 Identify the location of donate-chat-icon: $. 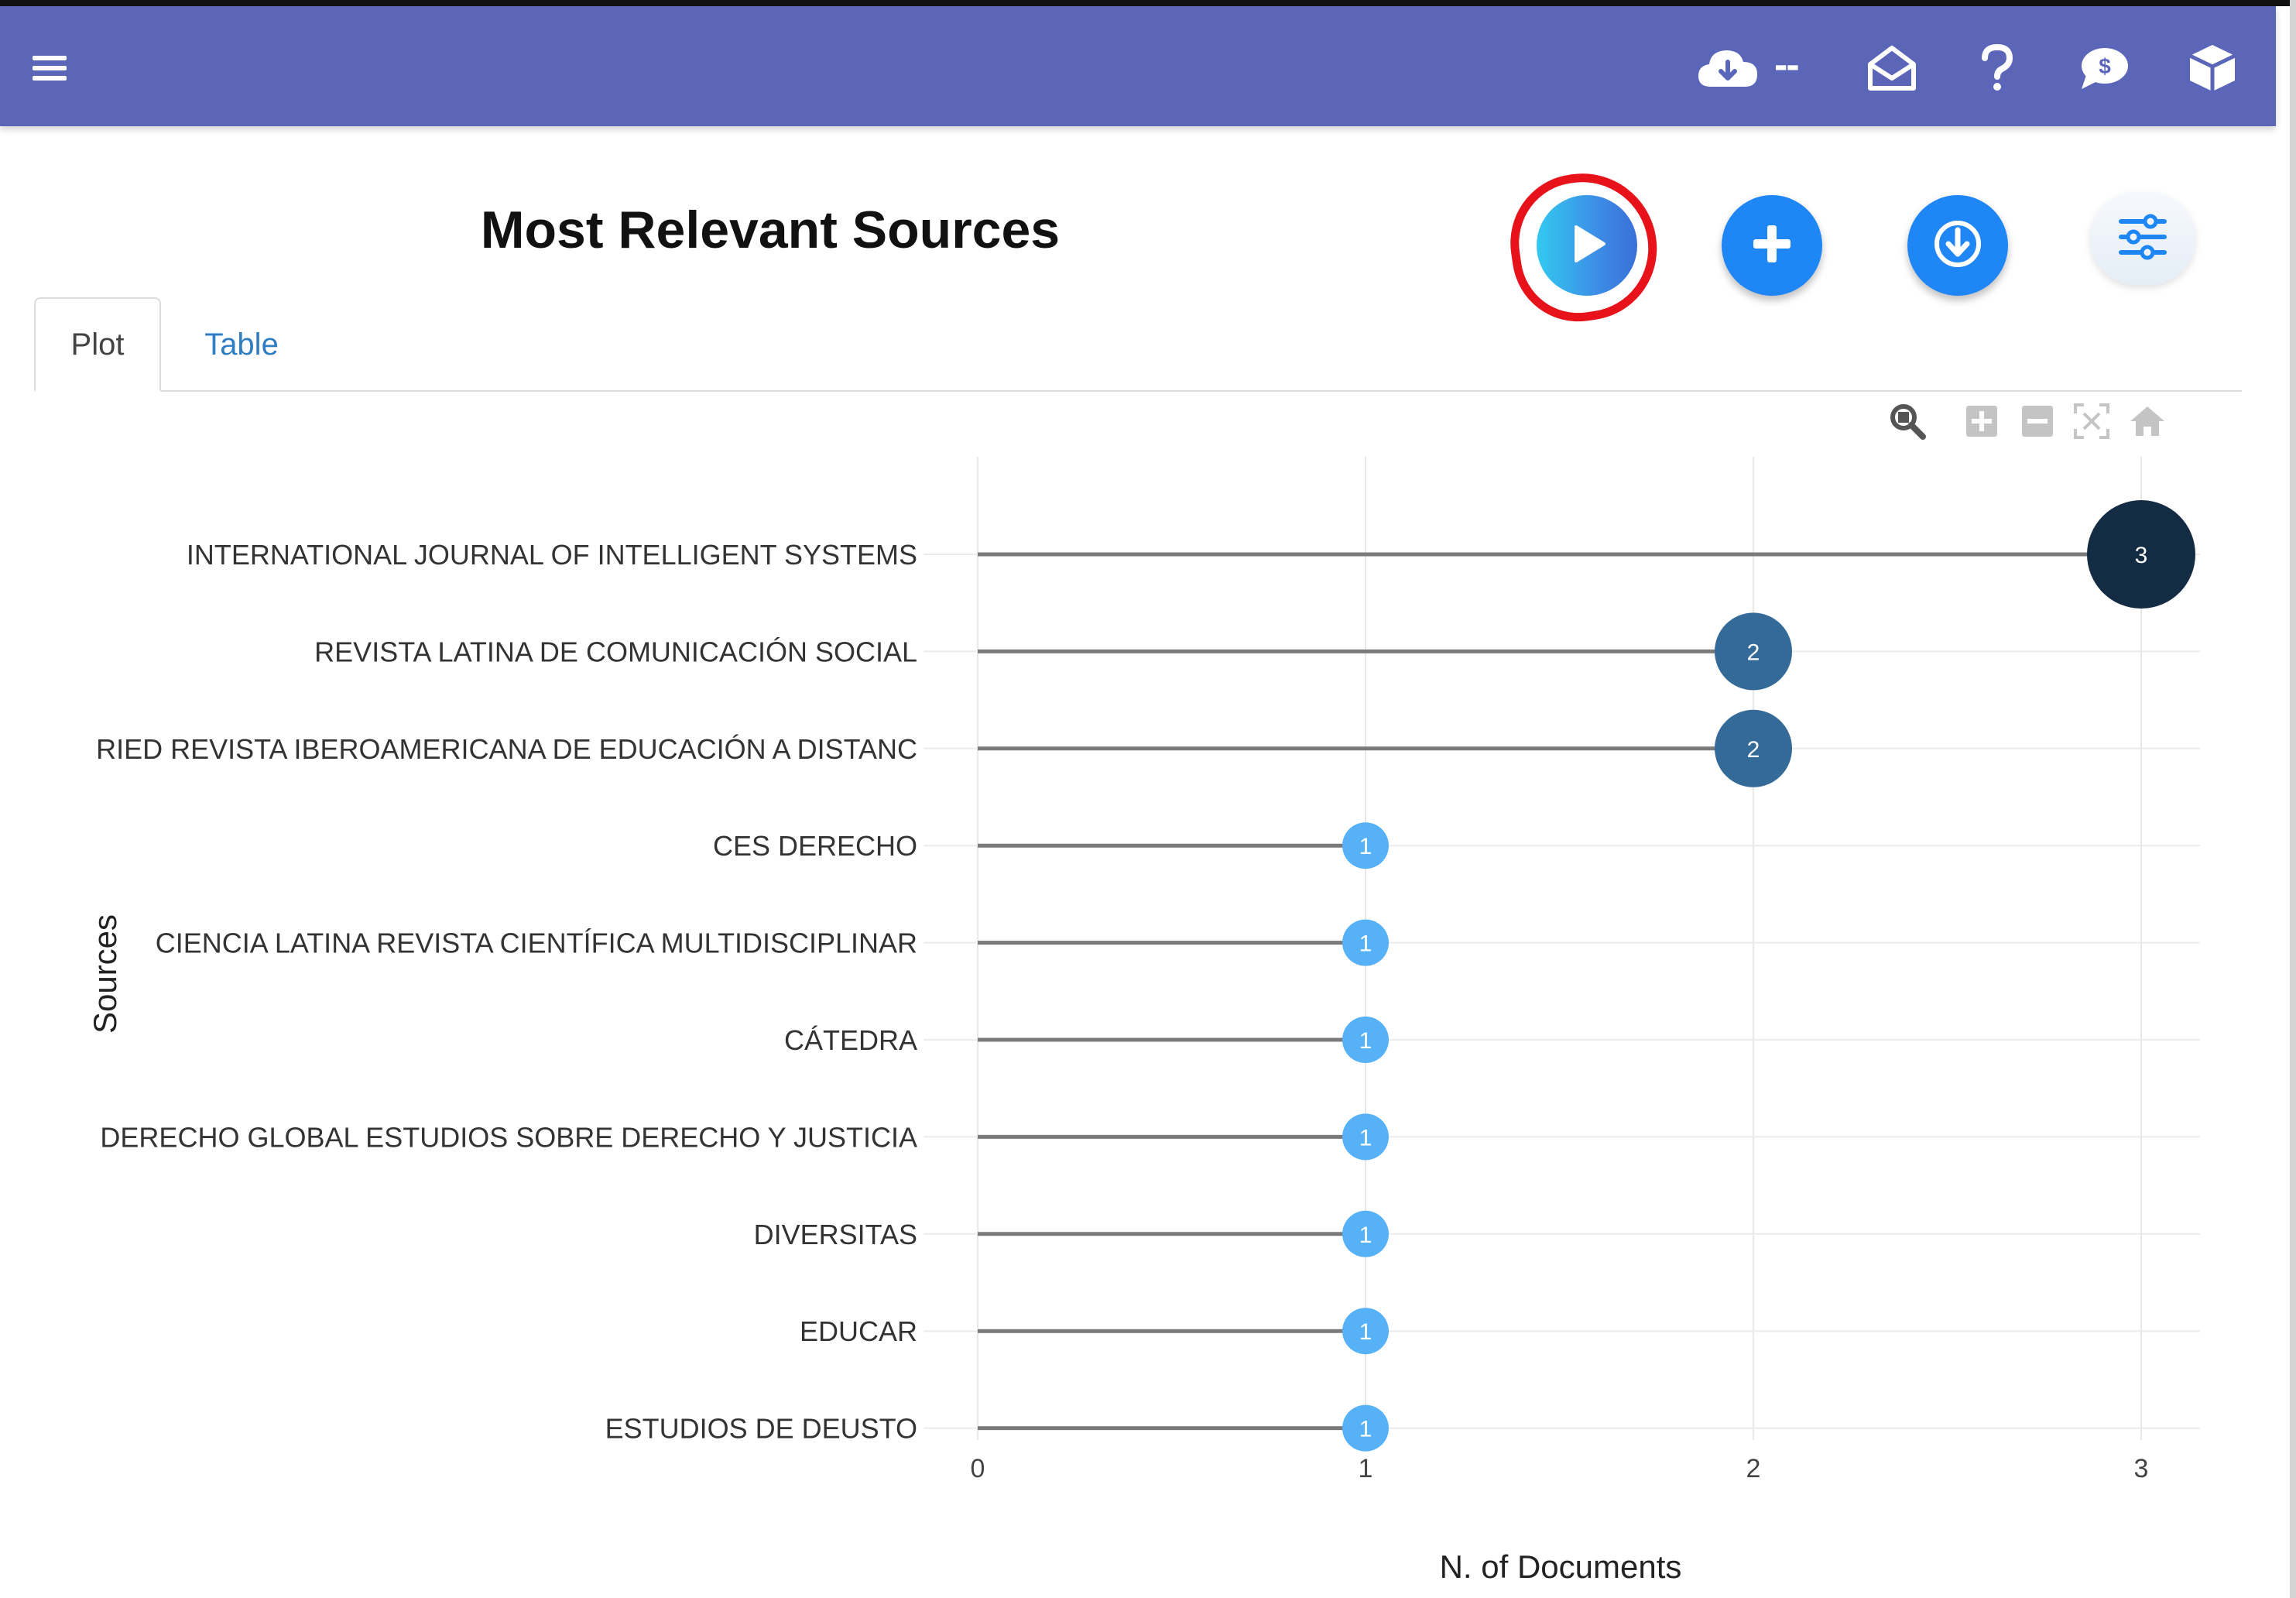
(2104, 68).